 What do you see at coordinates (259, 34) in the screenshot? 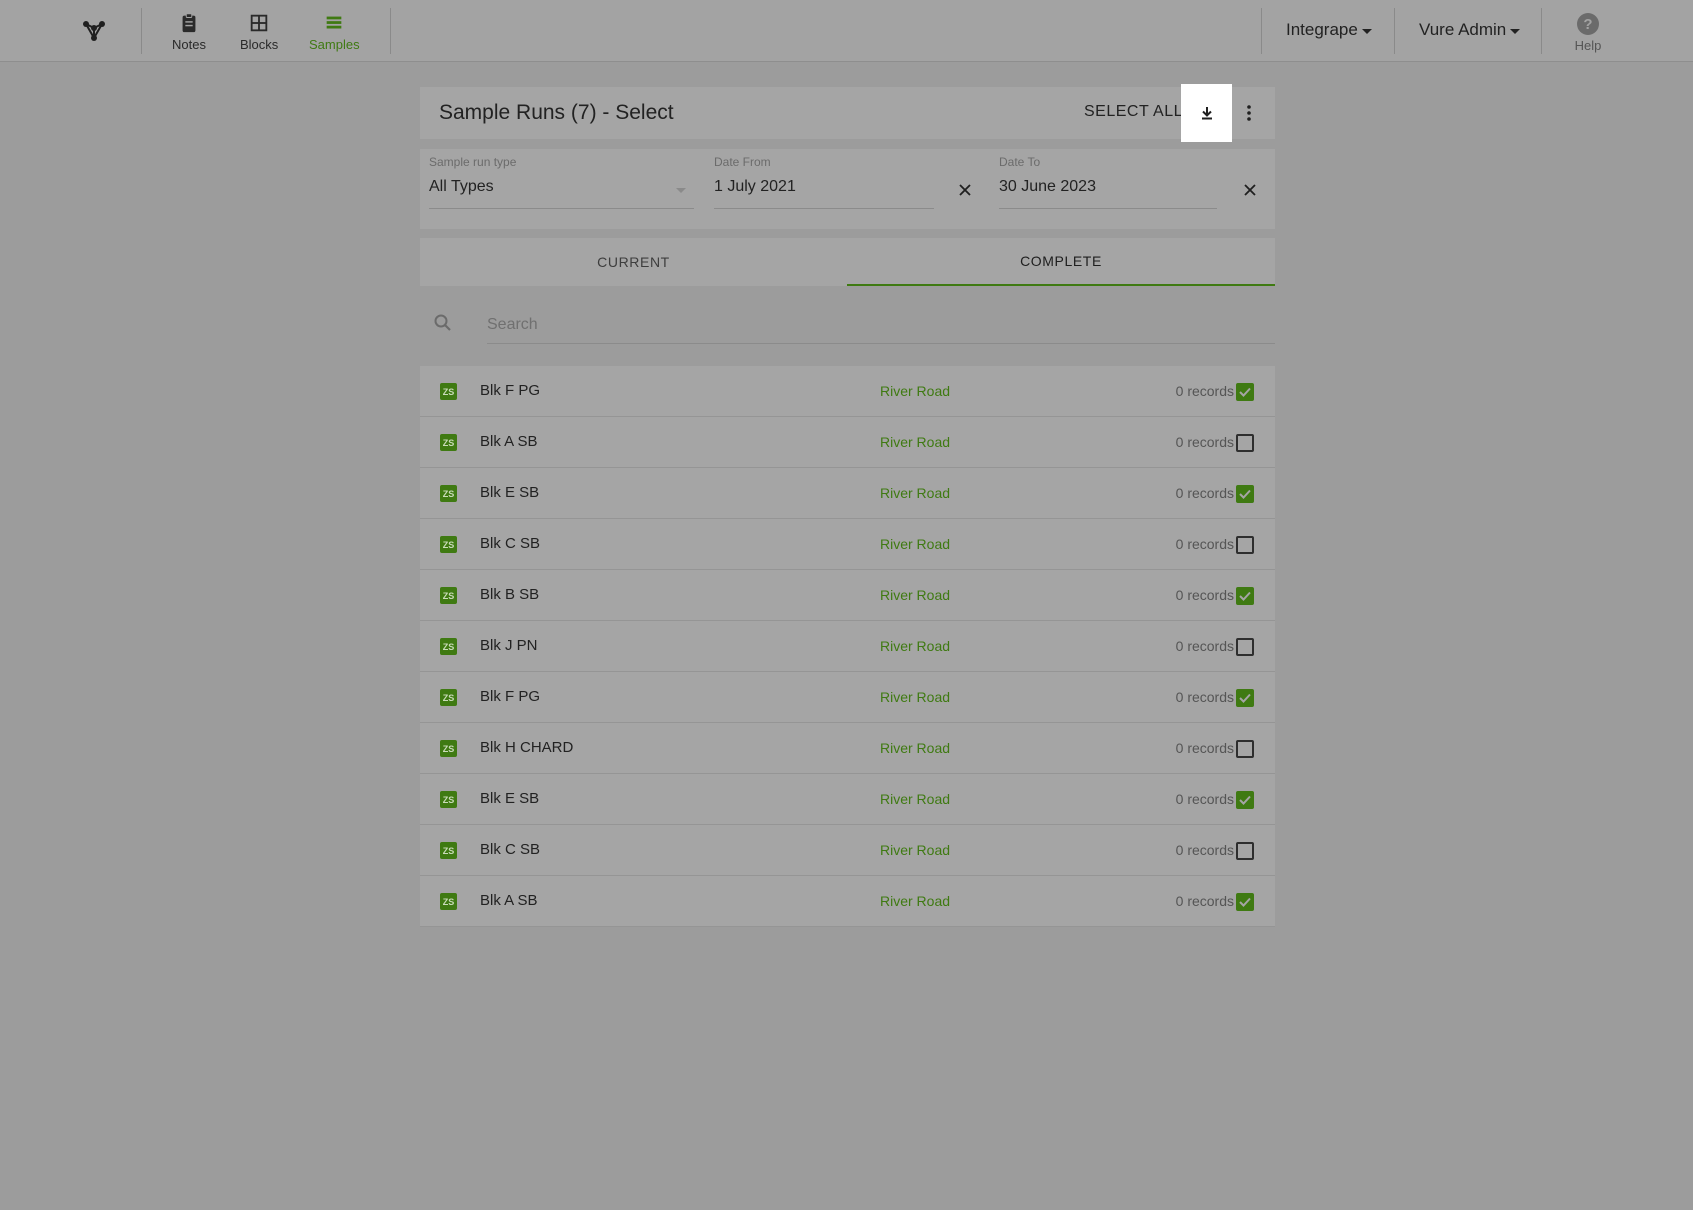
I see `nav-blocks: Blocks` at bounding box center [259, 34].